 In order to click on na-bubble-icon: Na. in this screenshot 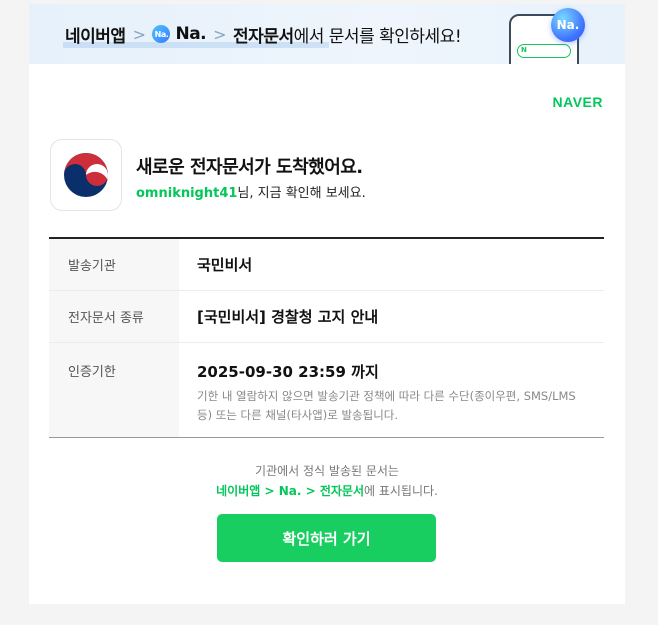, I will do `click(568, 25)`.